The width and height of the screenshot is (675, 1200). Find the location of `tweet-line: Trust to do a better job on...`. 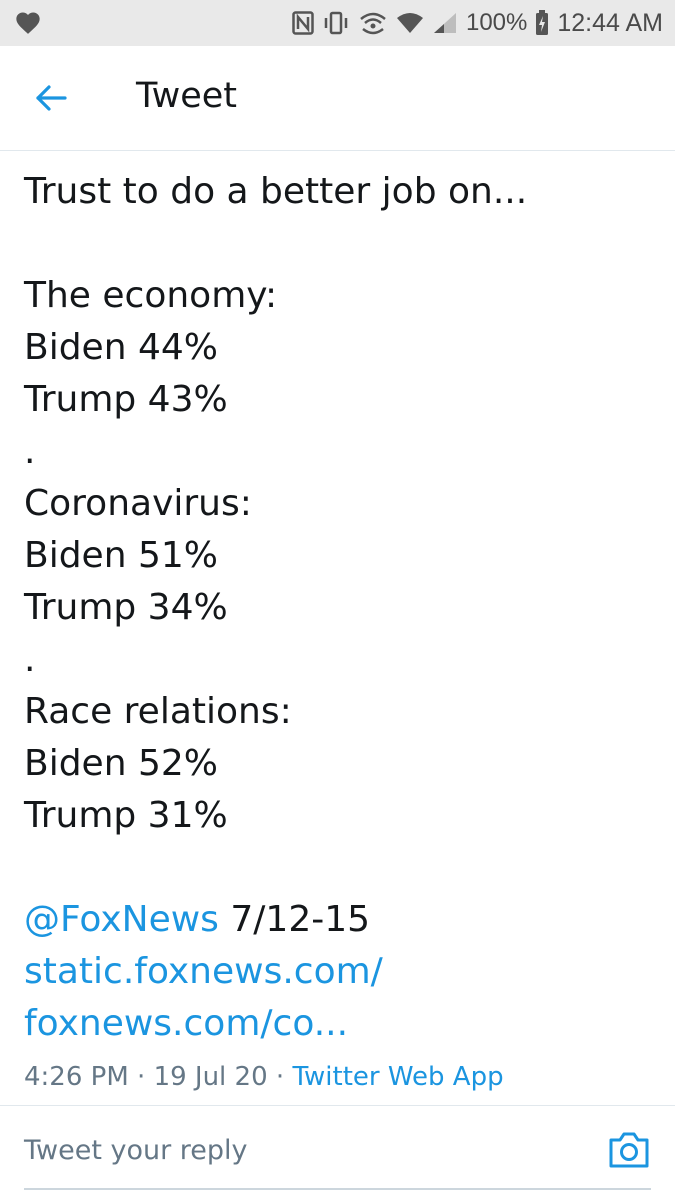

tweet-line: Trust to do a better job on... is located at coordinates (276, 191).